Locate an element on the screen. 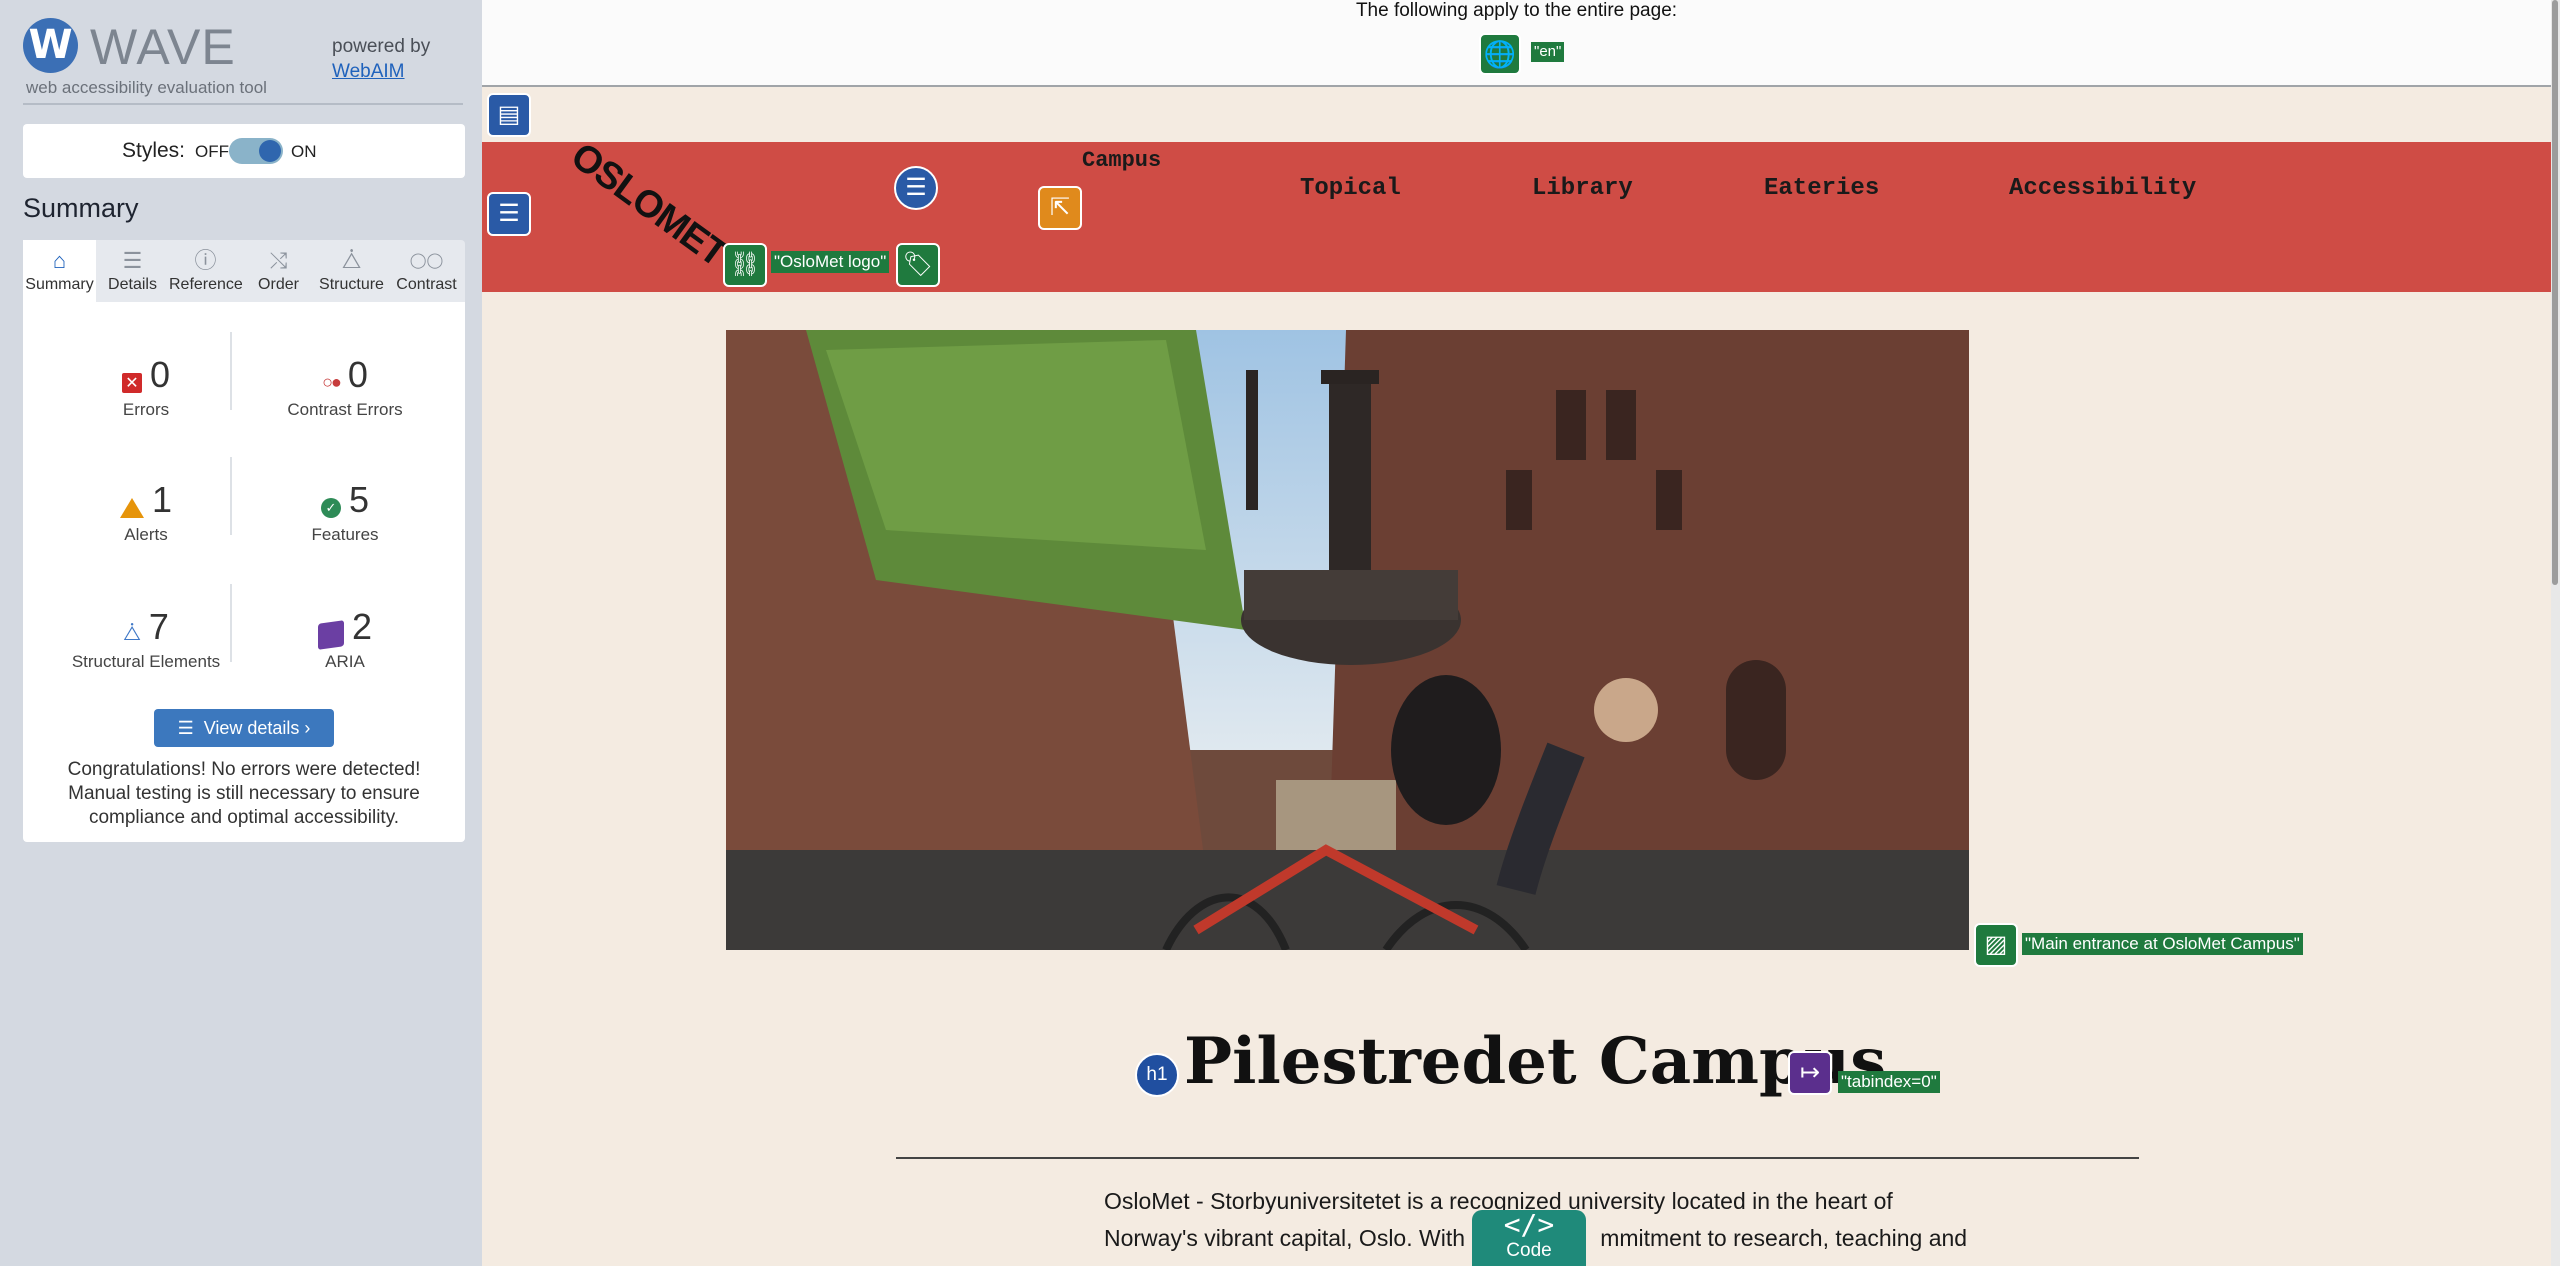  alerts-count: 1 is located at coordinates (162, 499).